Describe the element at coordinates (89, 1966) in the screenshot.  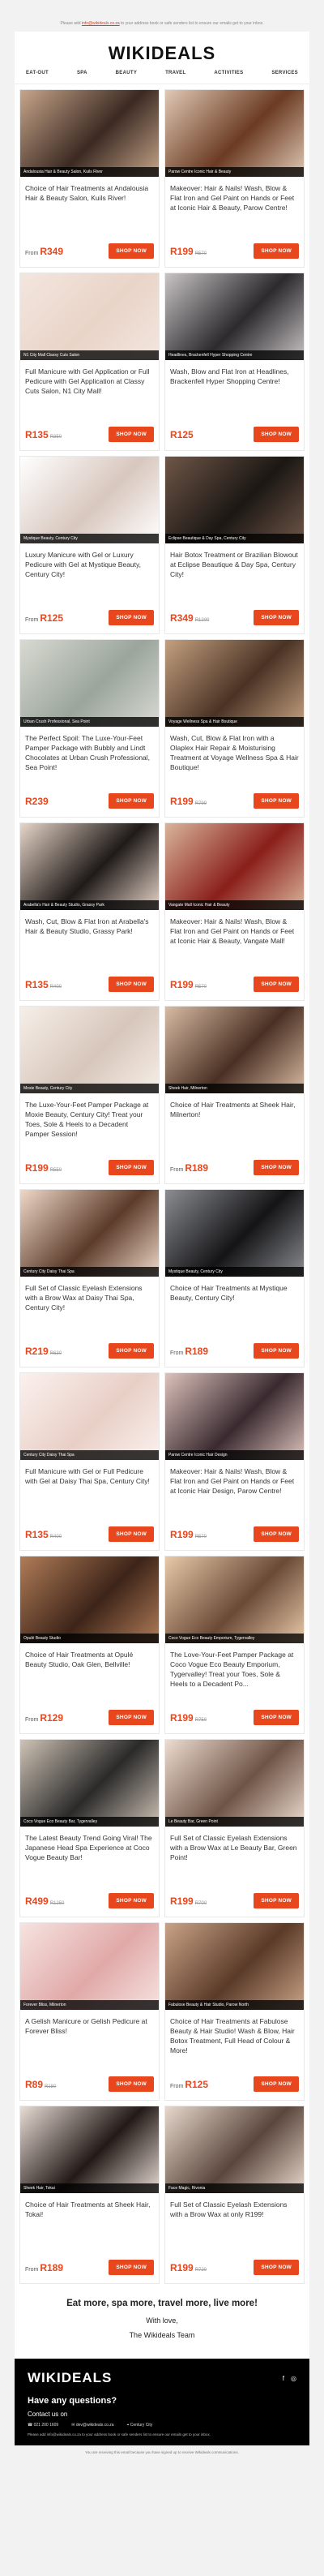
I see `deal-image: Forever Bliss, Milnerton` at that location.